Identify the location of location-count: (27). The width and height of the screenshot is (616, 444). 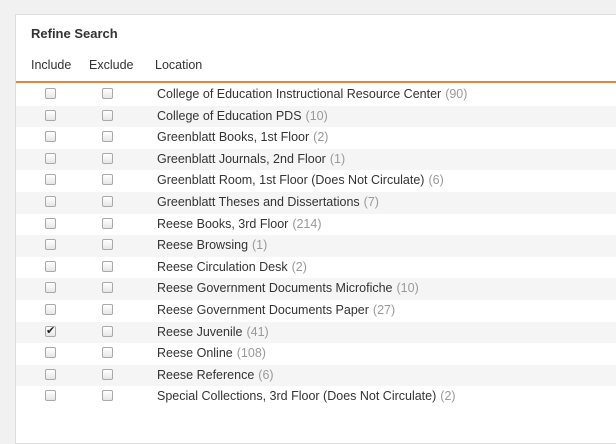
(384, 309).